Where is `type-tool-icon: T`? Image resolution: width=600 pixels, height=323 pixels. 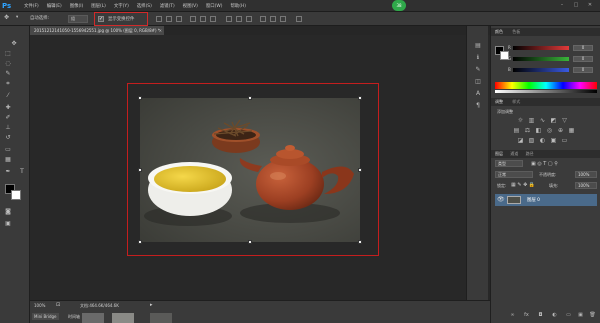
type-tool-icon: T is located at coordinates (22, 171).